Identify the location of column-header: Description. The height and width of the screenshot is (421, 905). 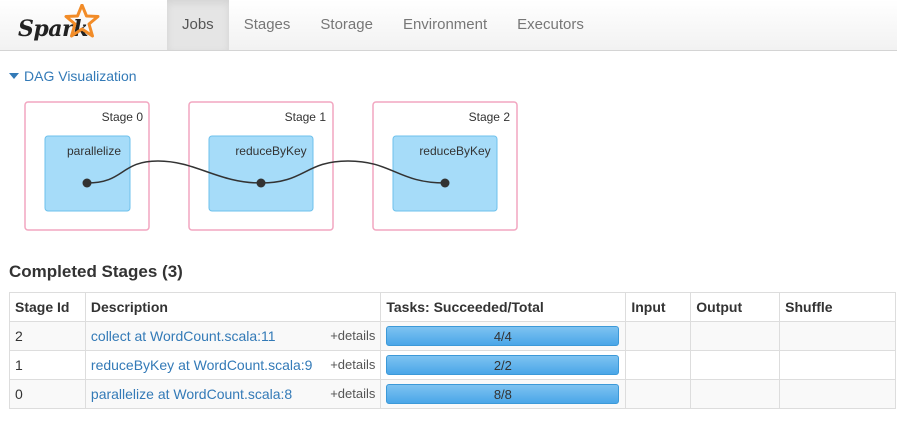
(233, 307).